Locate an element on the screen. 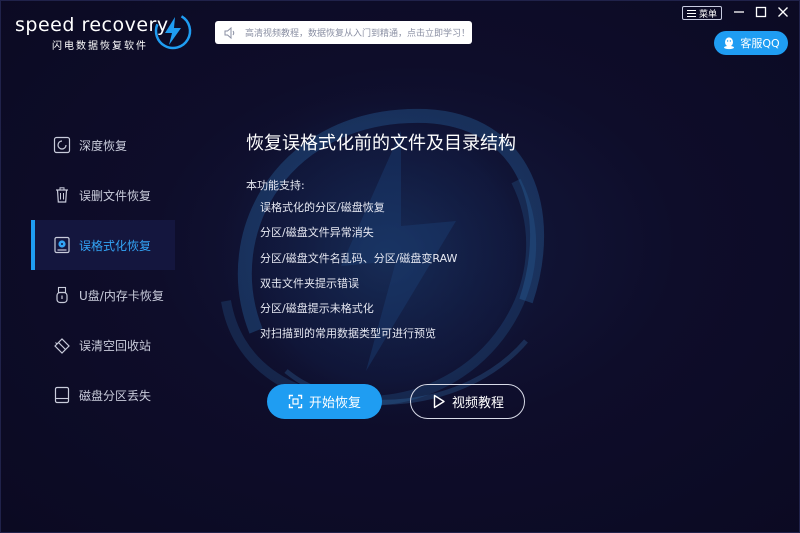 Image resolution: width=800 pixels, height=533 pixels. trash-icon is located at coordinates (62, 195).